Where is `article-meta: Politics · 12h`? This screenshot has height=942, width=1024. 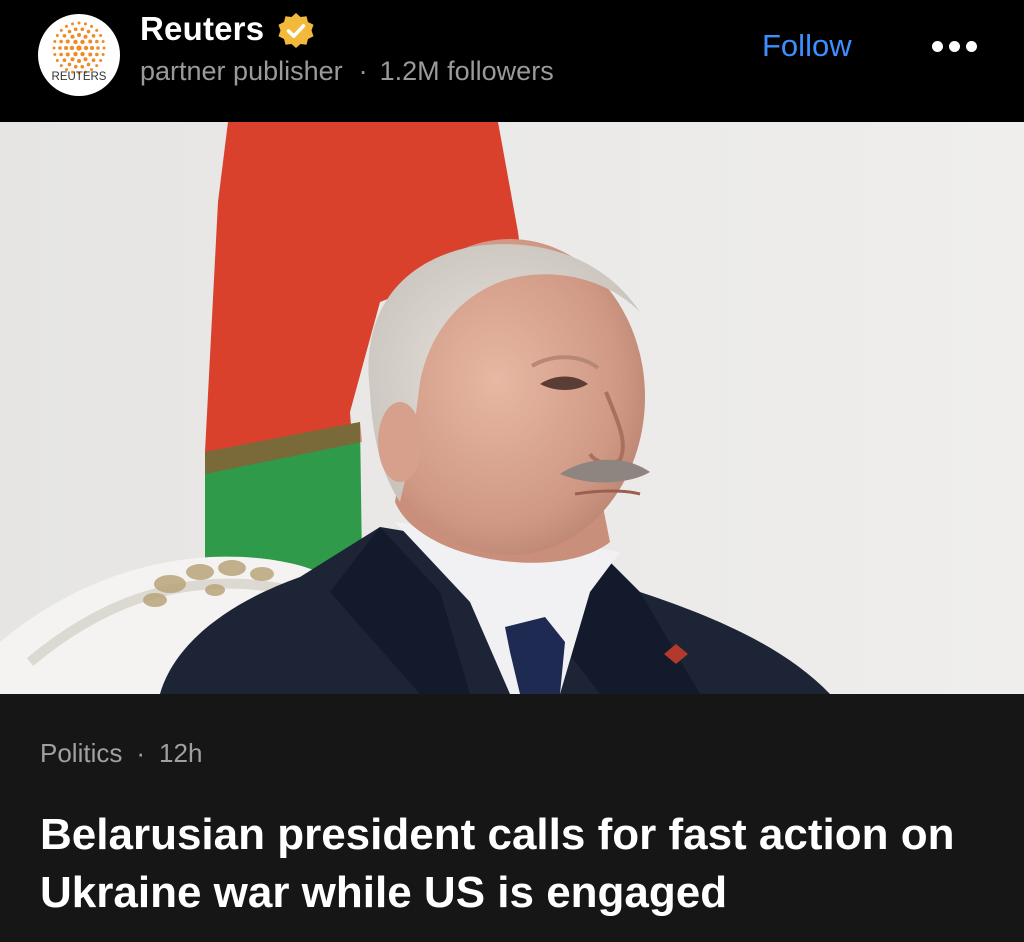 article-meta: Politics · 12h is located at coordinates (121, 753).